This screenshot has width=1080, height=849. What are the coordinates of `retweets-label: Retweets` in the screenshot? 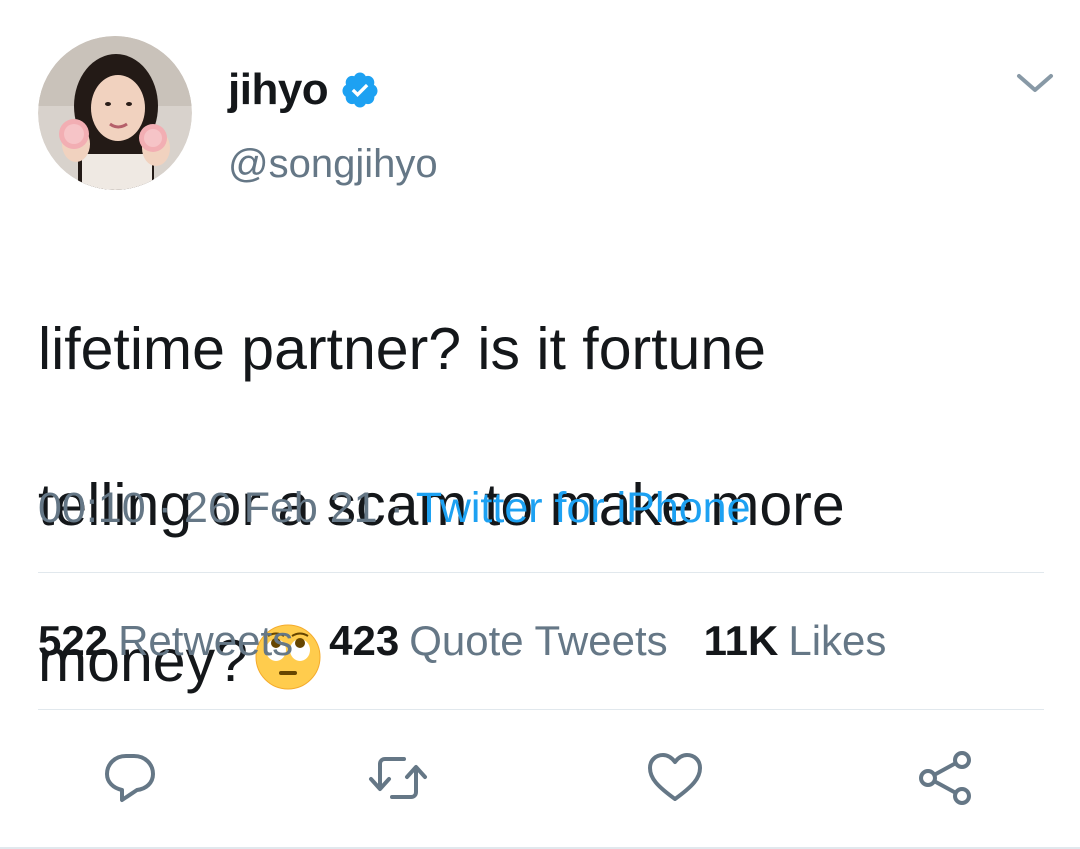 It's located at (206, 640).